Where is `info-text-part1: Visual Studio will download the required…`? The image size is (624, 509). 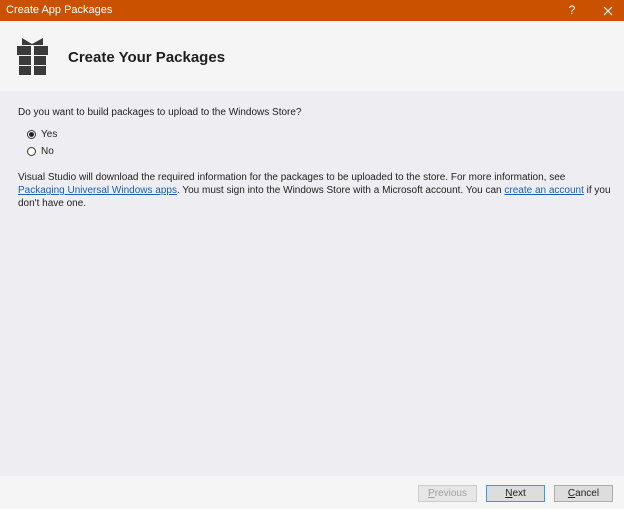 info-text-part1: Visual Studio will download the required… is located at coordinates (292, 177).